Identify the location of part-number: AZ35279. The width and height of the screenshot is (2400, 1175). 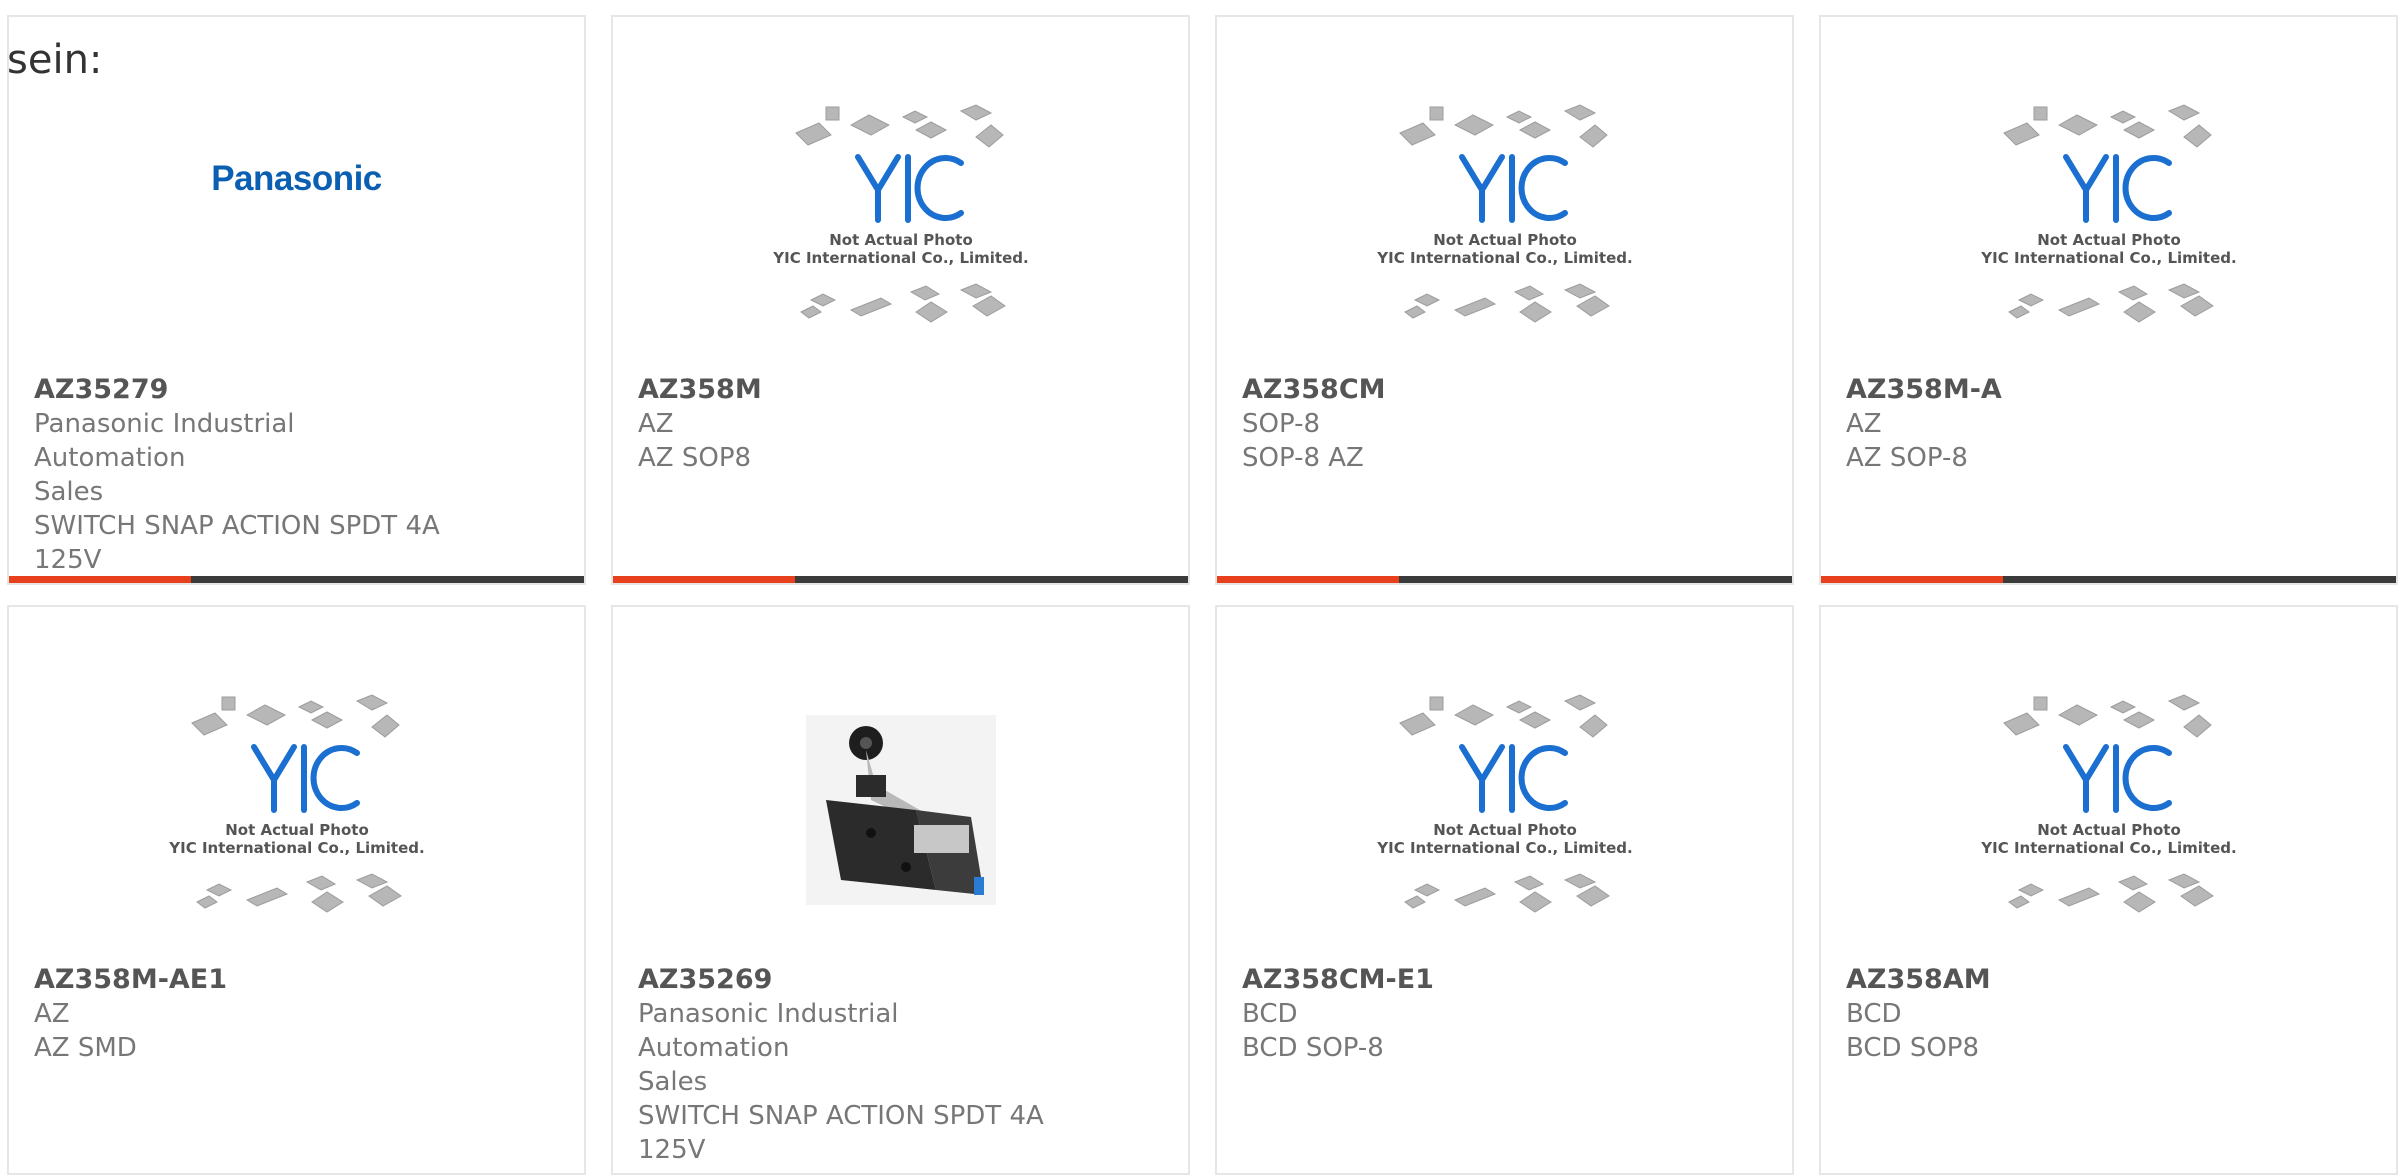
(244, 390).